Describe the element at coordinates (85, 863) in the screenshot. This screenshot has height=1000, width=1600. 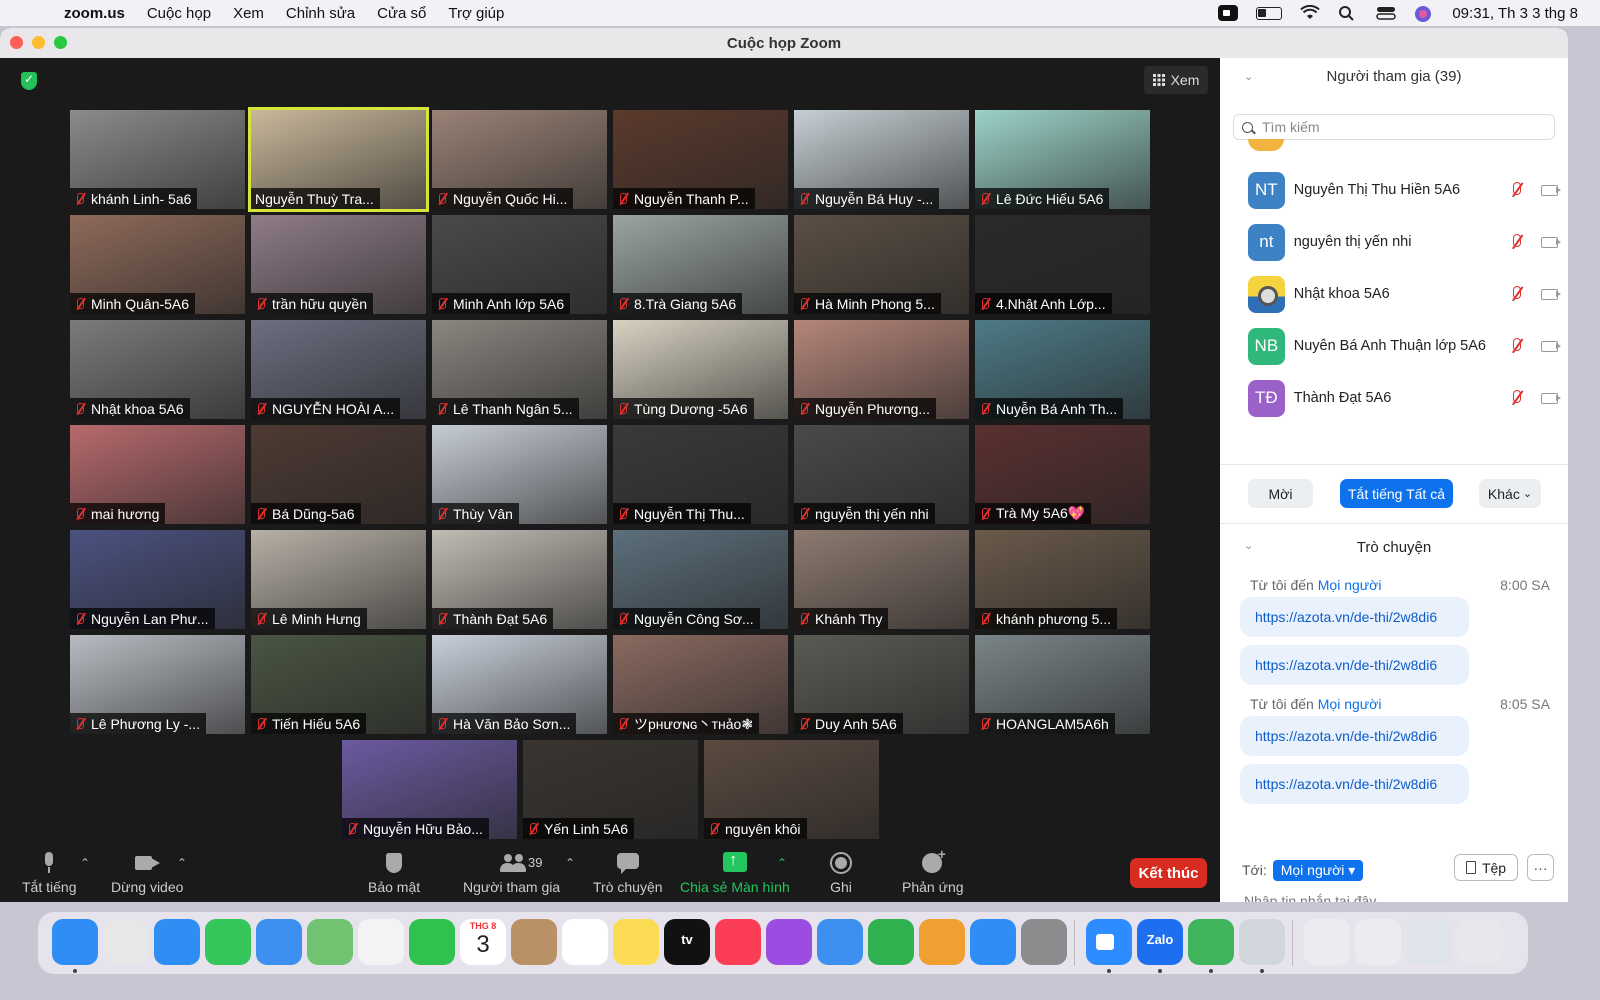
I see `audio-options-caret: ⌃` at that location.